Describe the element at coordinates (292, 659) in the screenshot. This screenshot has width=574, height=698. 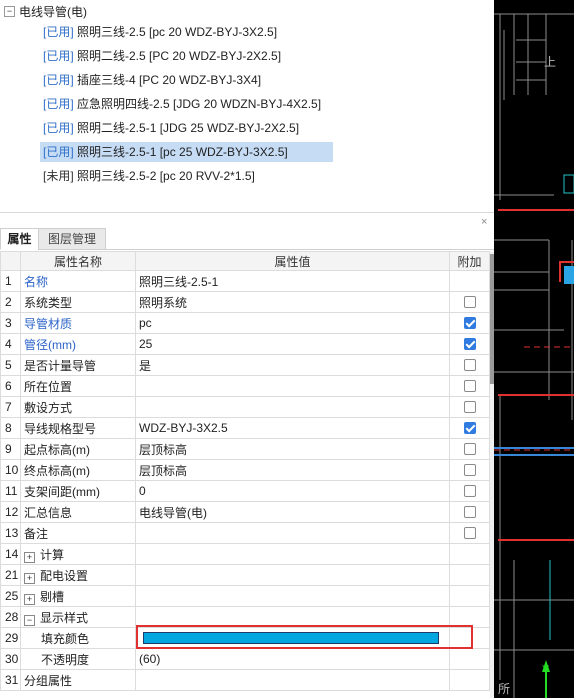
I see `property-value-cell: (60)` at that location.